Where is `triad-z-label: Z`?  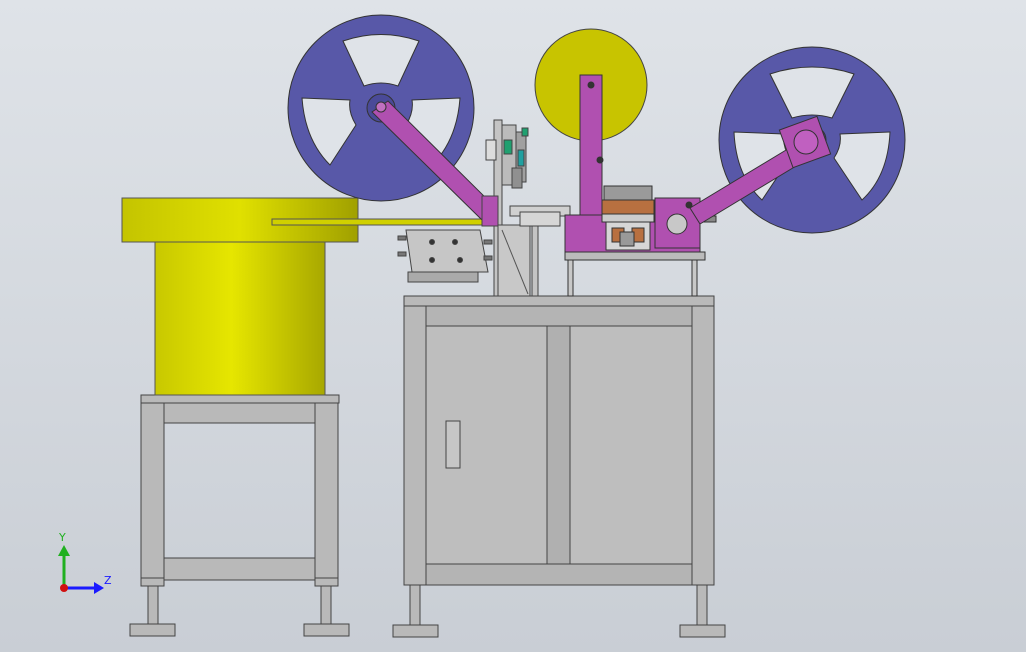 triad-z-label: Z is located at coordinates (108, 580).